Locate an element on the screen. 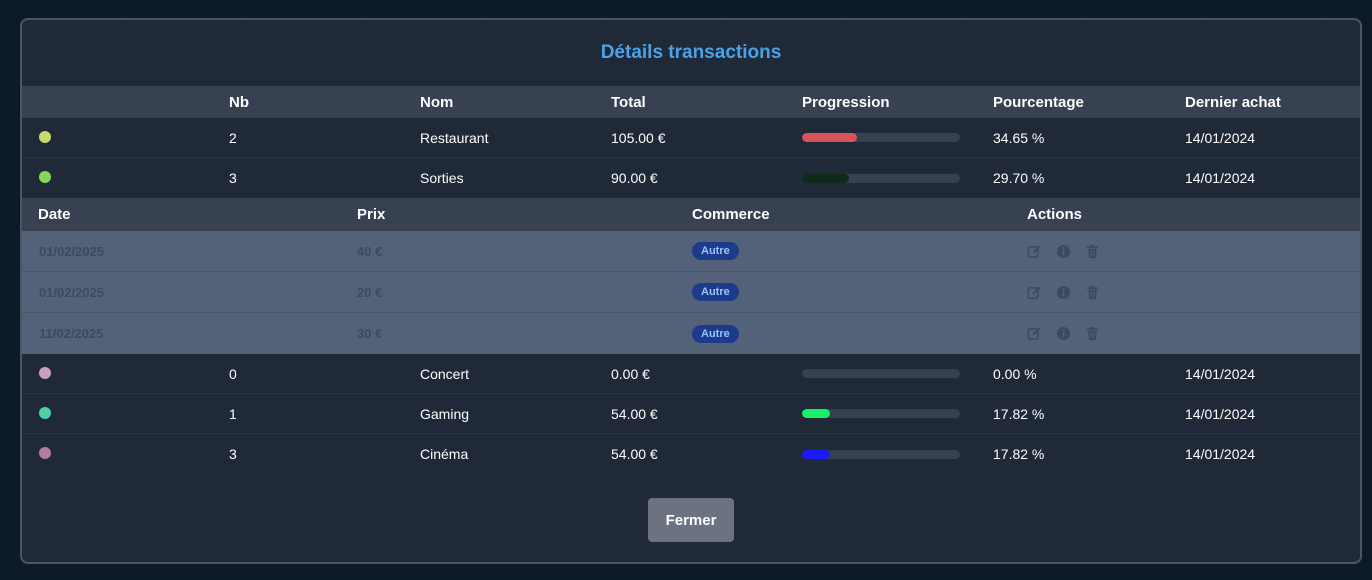 The image size is (1372, 580). row-nom: Restaurant is located at coordinates (454, 137).